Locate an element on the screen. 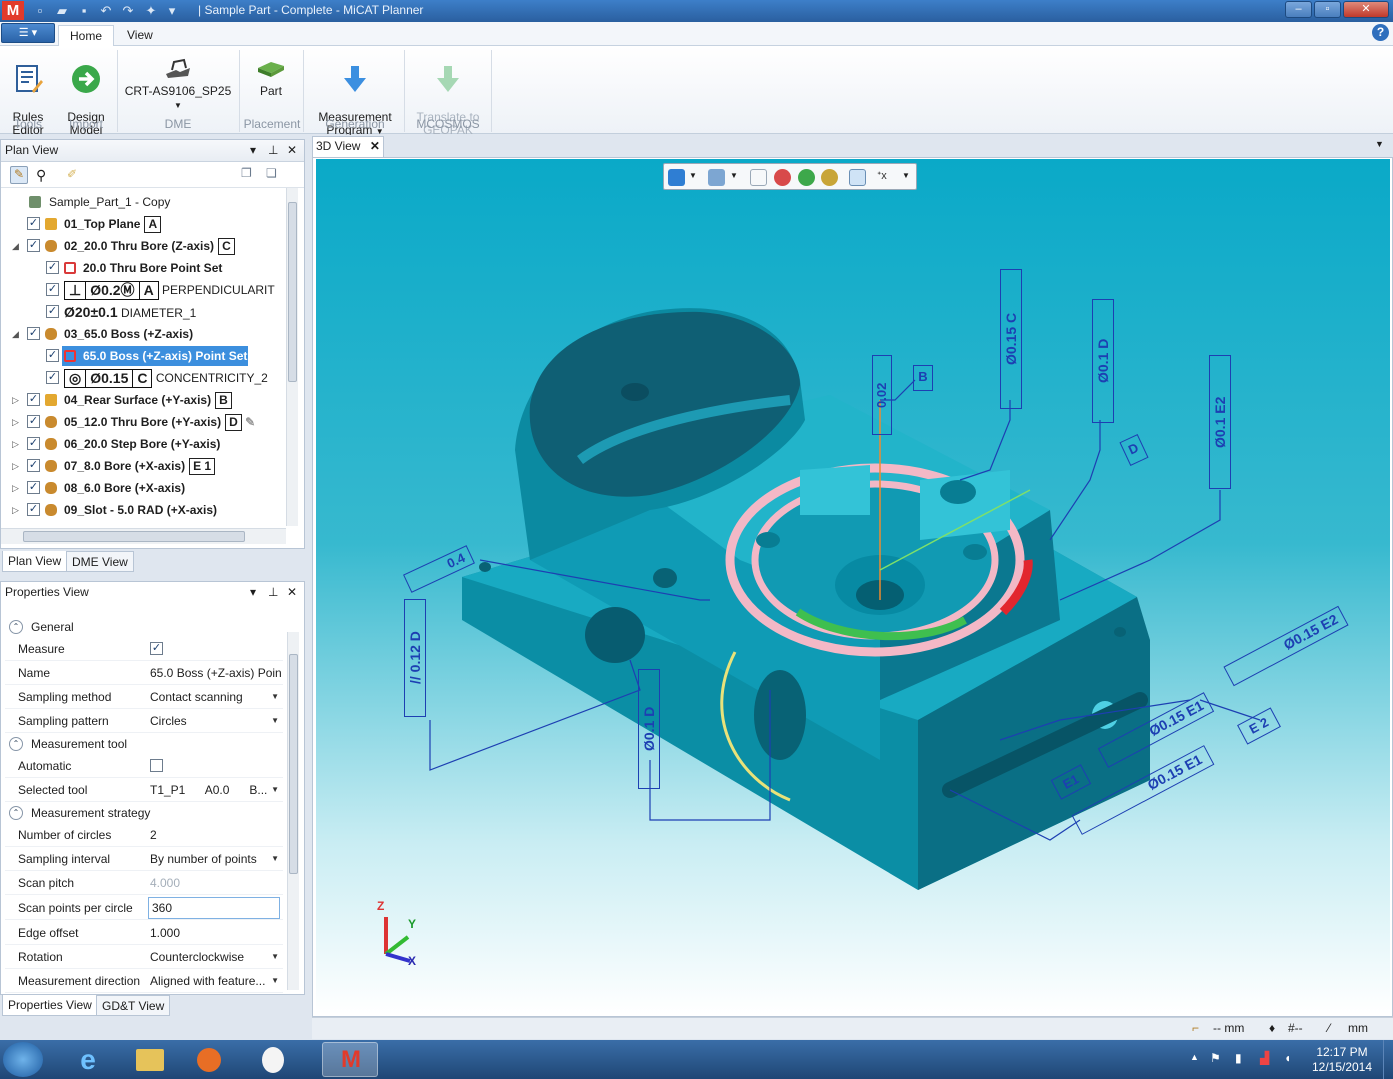  fcf-annotation: Ø0.1 D is located at coordinates (1103, 361).